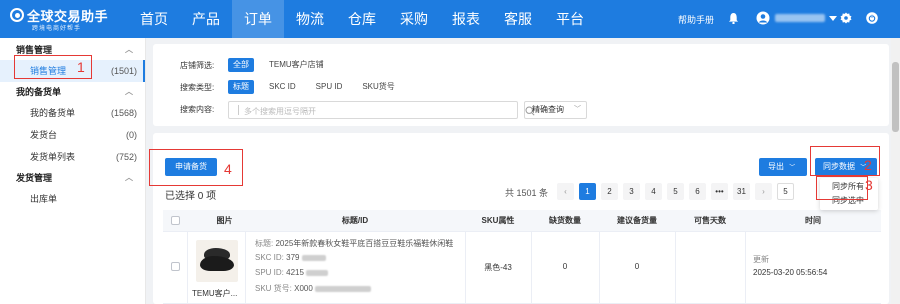 The height and width of the screenshot is (304, 900). Describe the element at coordinates (833, 18) in the screenshot. I see `caret-down-icon` at that location.